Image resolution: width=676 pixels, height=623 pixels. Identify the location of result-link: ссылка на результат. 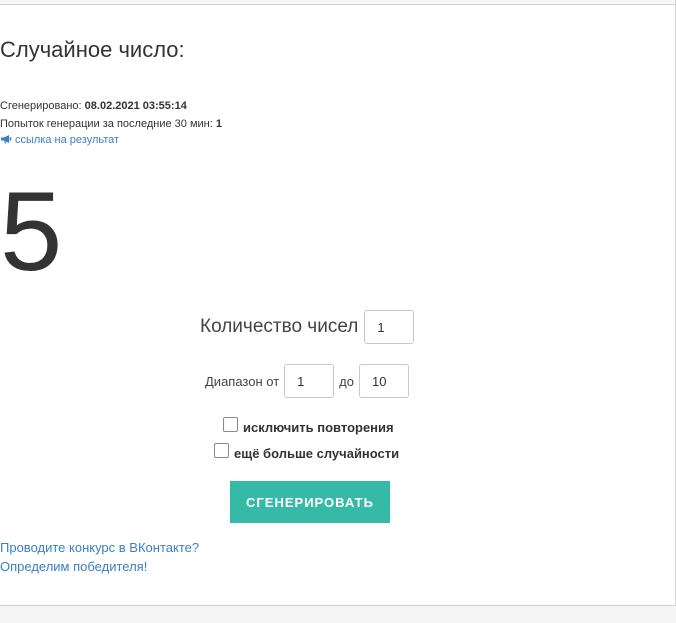
(309, 140).